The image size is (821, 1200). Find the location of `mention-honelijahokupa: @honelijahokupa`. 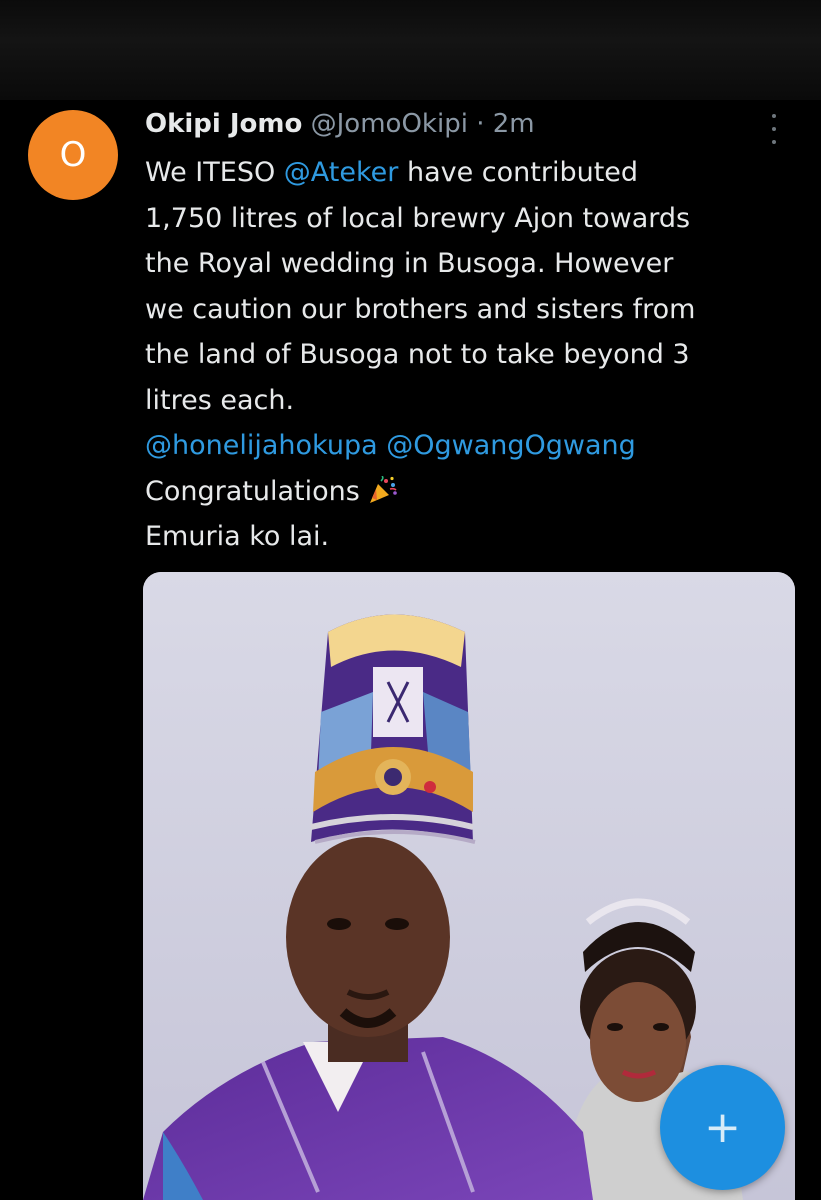

mention-honelijahokupa: @honelijahokupa is located at coordinates (261, 445).